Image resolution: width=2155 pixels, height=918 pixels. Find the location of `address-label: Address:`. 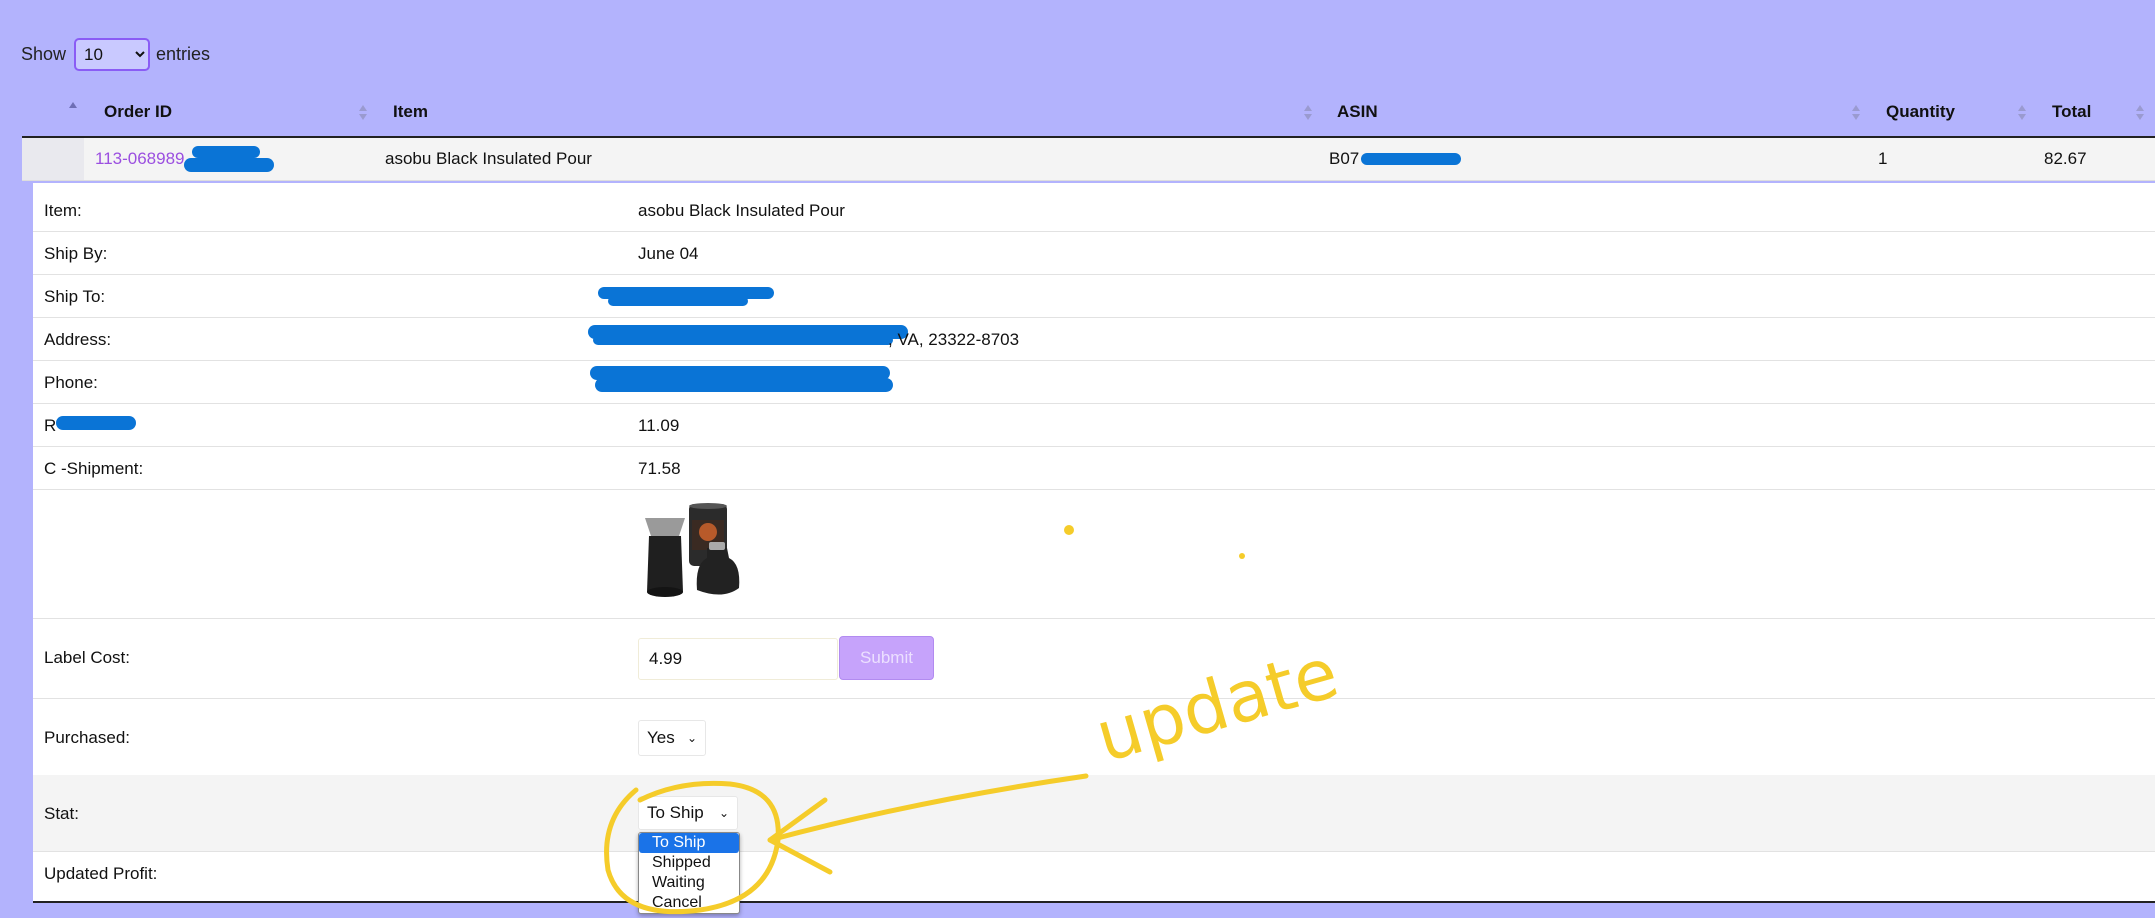

address-label: Address: is located at coordinates (78, 339).